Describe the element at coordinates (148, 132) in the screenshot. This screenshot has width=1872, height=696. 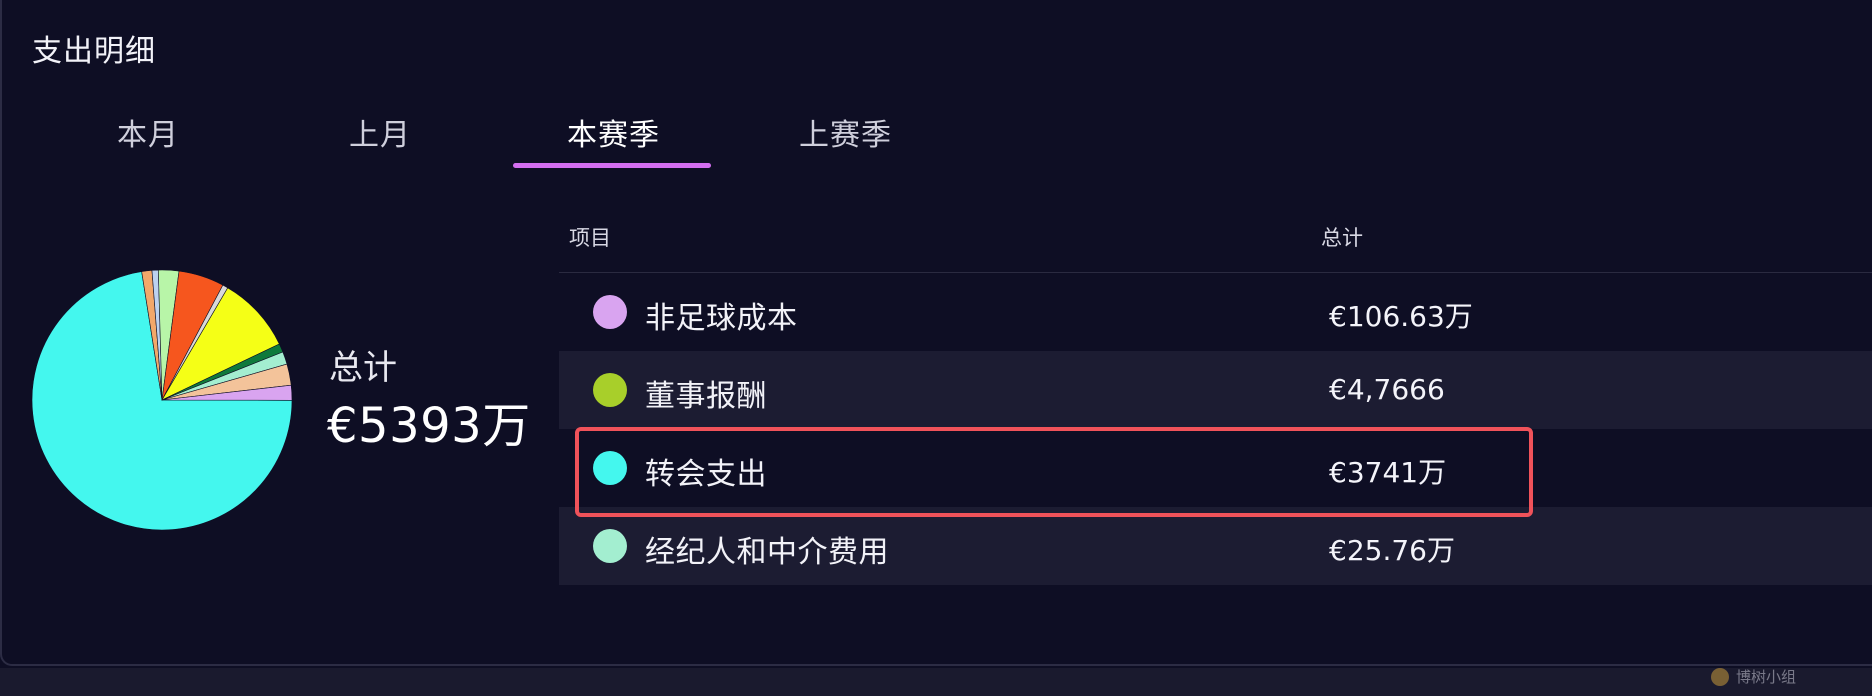
I see `tab-this-month: 本月` at that location.